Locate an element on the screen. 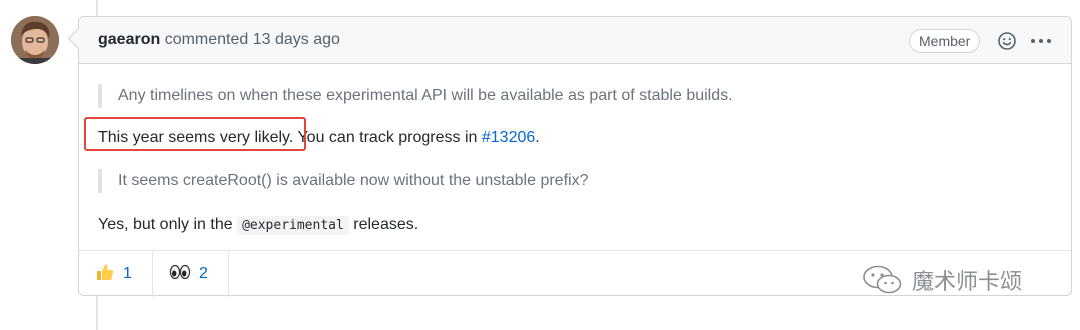 The image size is (1080, 330). thumbs-up-icon is located at coordinates (105, 274).